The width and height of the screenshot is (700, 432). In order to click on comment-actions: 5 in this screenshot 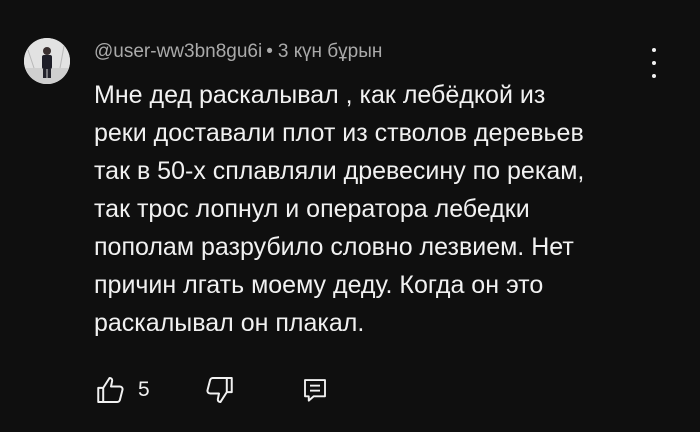, I will do `click(244, 390)`.